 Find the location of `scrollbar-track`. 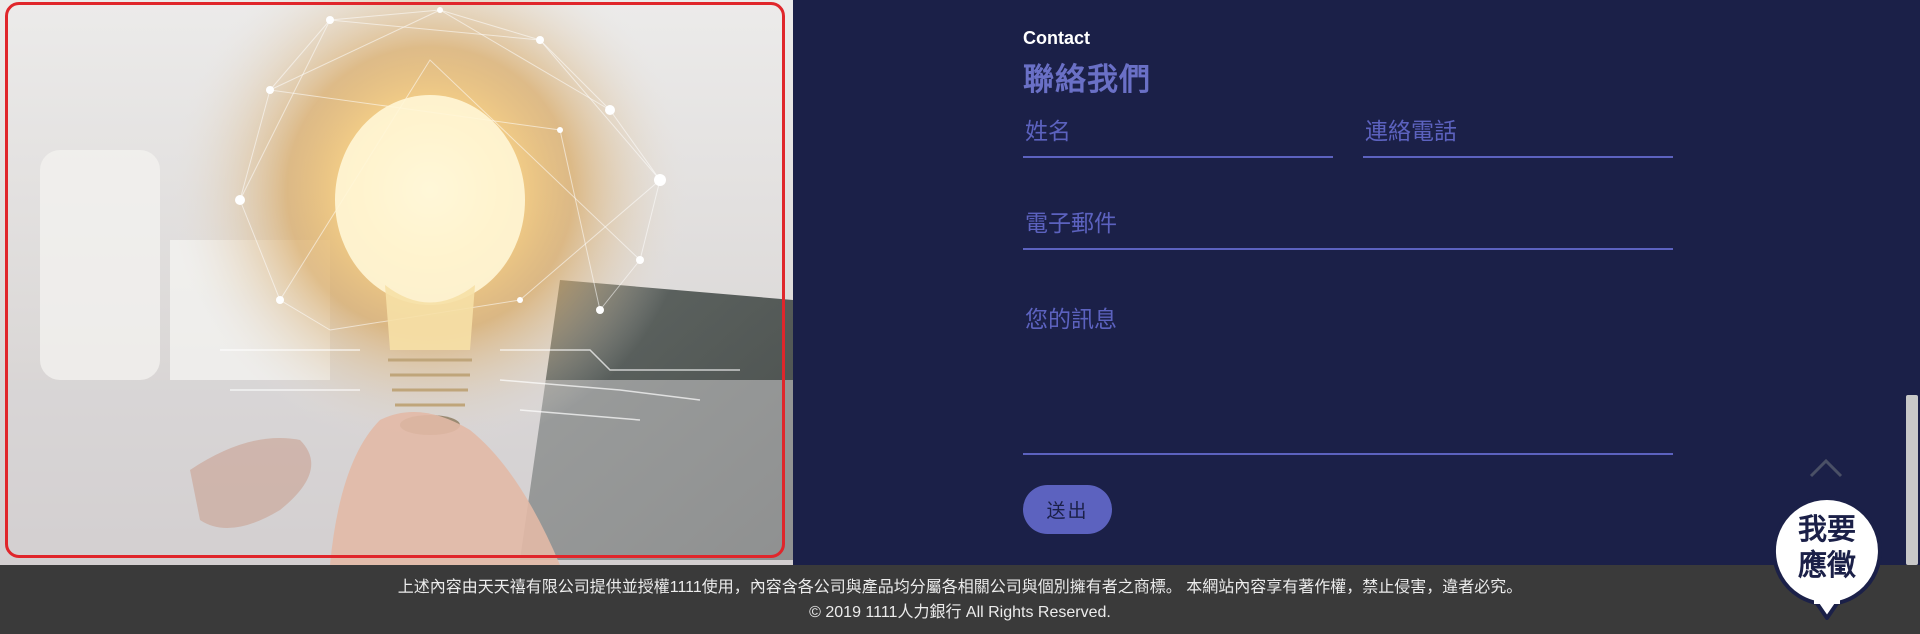

scrollbar-track is located at coordinates (1912, 282).